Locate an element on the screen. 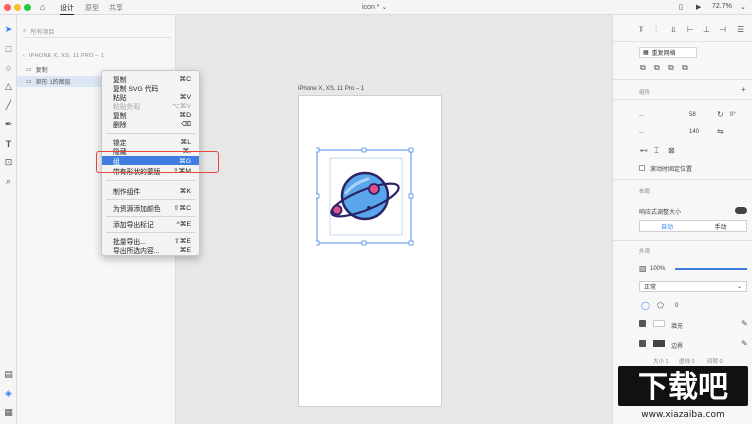  fill-swatch is located at coordinates (659, 323).